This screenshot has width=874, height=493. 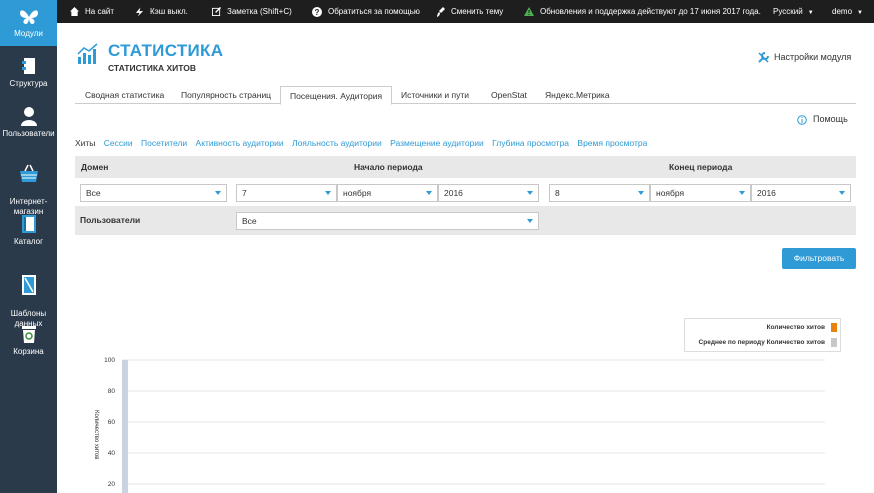 I want to click on change-theme-link: Сменить тему, so click(x=470, y=11).